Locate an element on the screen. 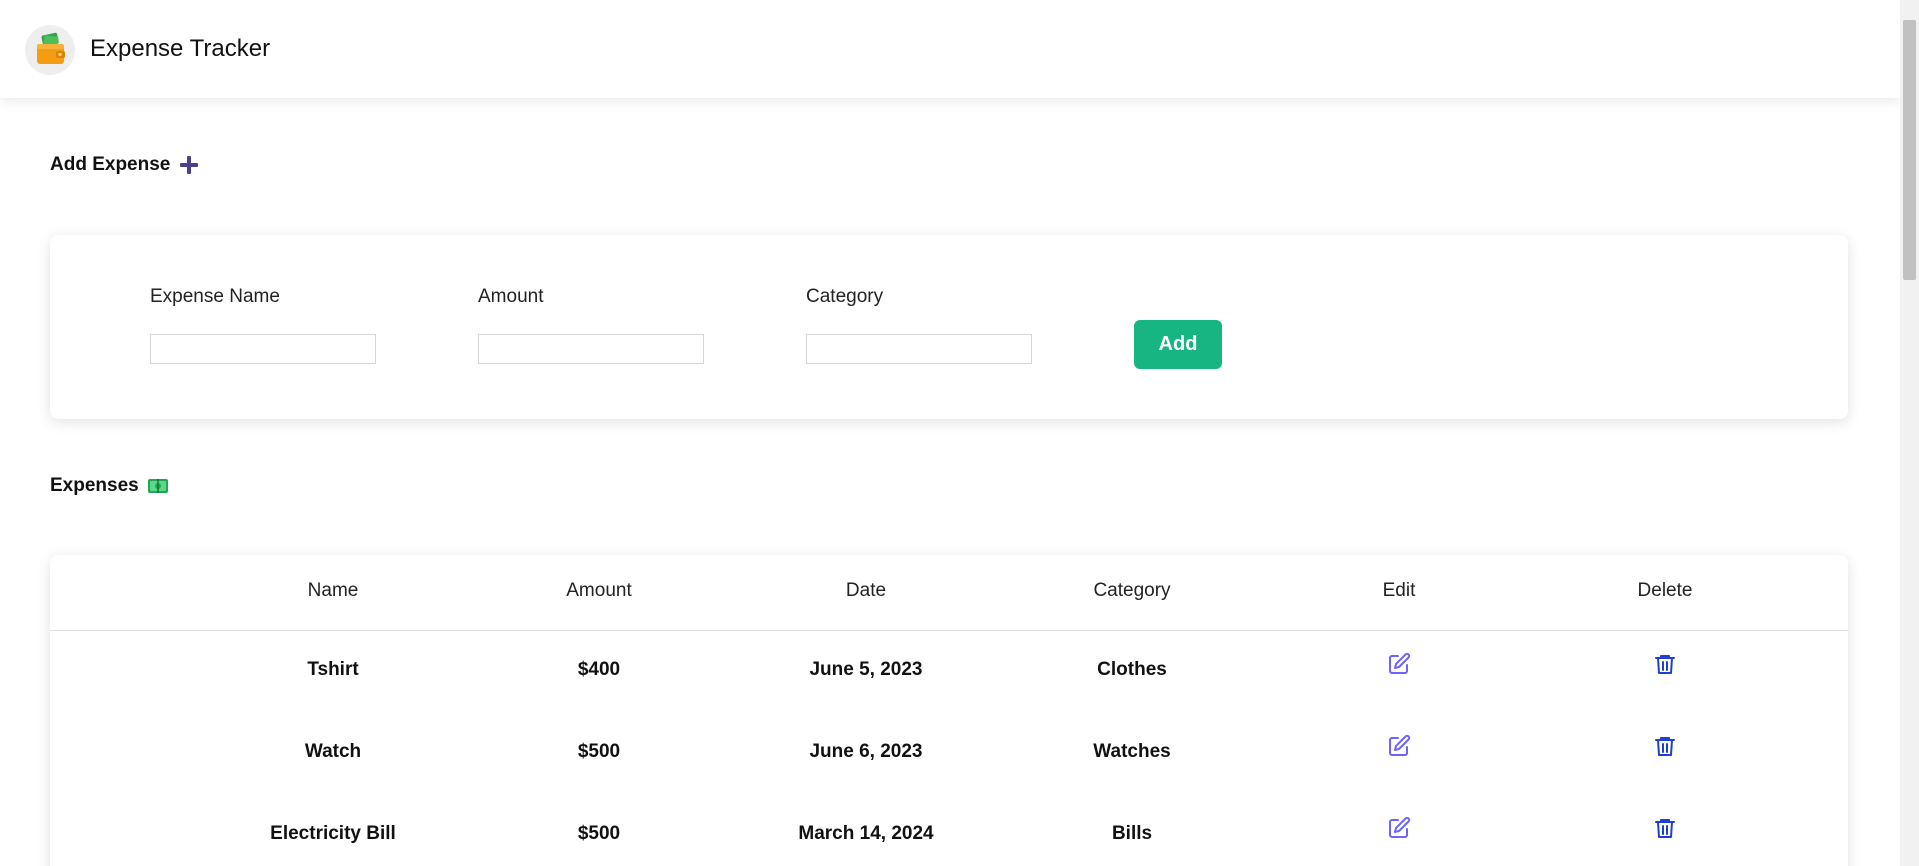  amount-input is located at coordinates (591, 349).